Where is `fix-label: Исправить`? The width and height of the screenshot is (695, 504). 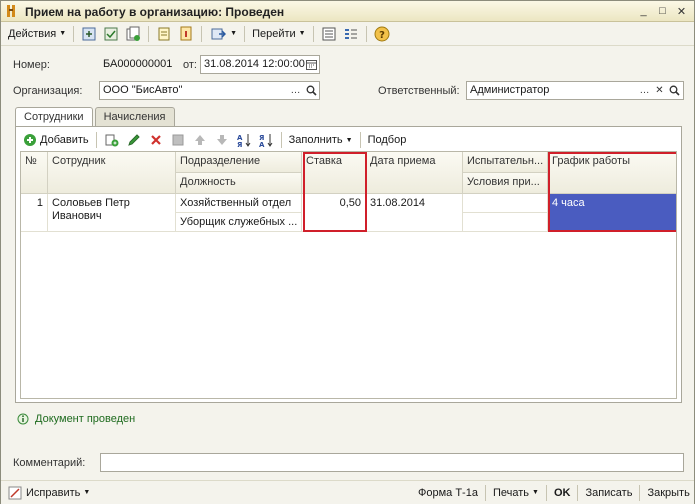 fix-label: Исправить is located at coordinates (53, 492).